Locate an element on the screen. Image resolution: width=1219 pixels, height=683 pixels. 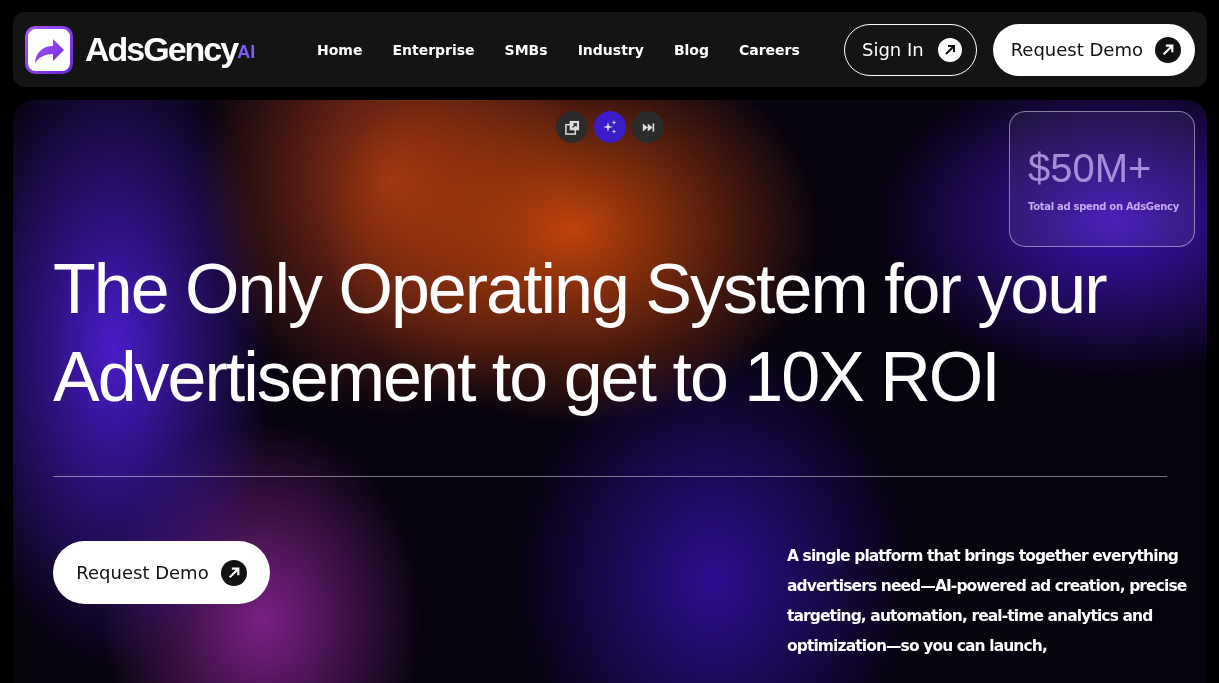
sparkle-tool-button is located at coordinates (610, 127).